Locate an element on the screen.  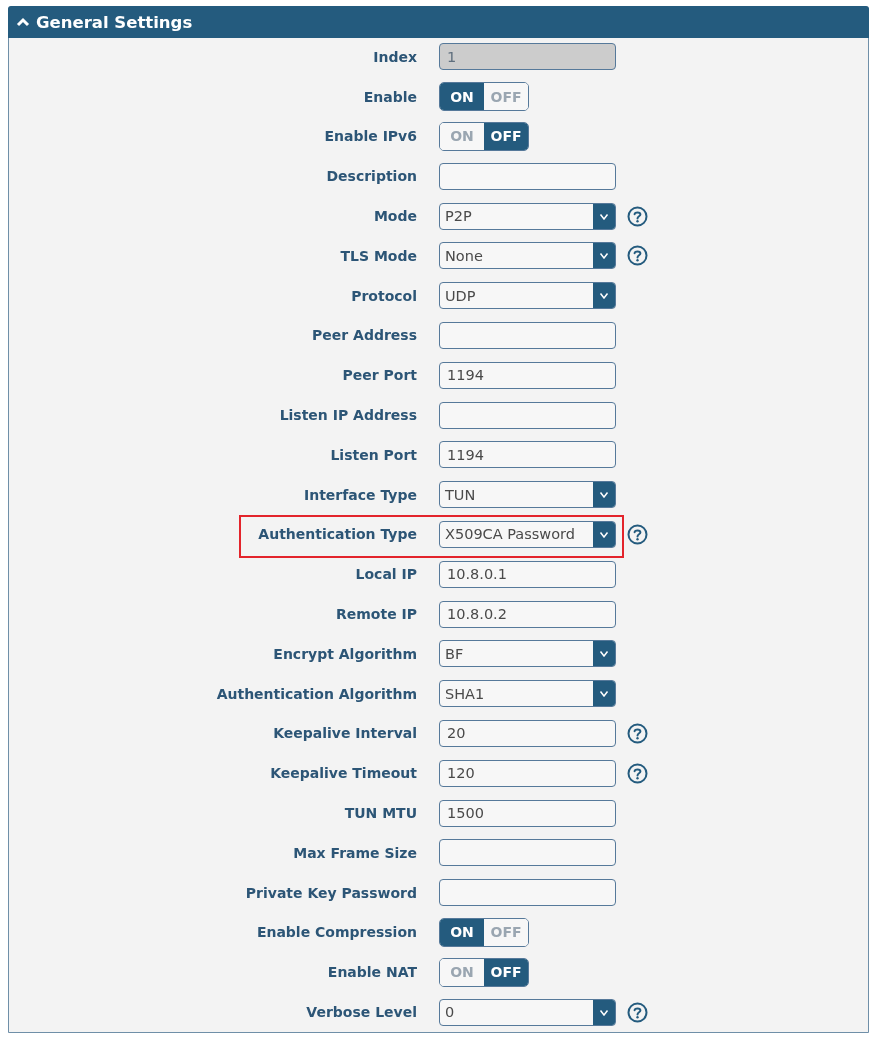
dropdown-field: UDP is located at coordinates (527, 296).